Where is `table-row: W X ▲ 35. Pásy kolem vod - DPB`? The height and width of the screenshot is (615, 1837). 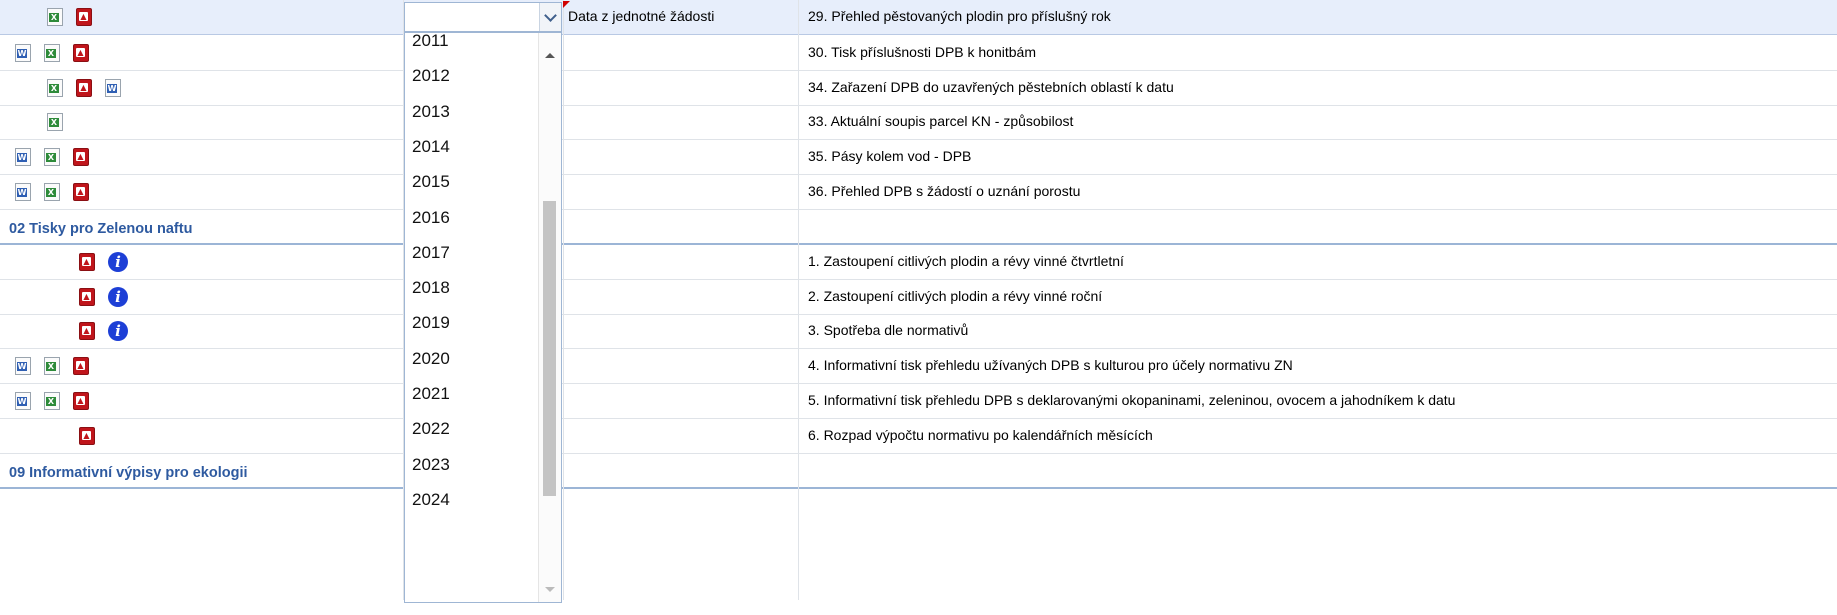 table-row: W X ▲ 35. Pásy kolem vod - DPB is located at coordinates (918, 157).